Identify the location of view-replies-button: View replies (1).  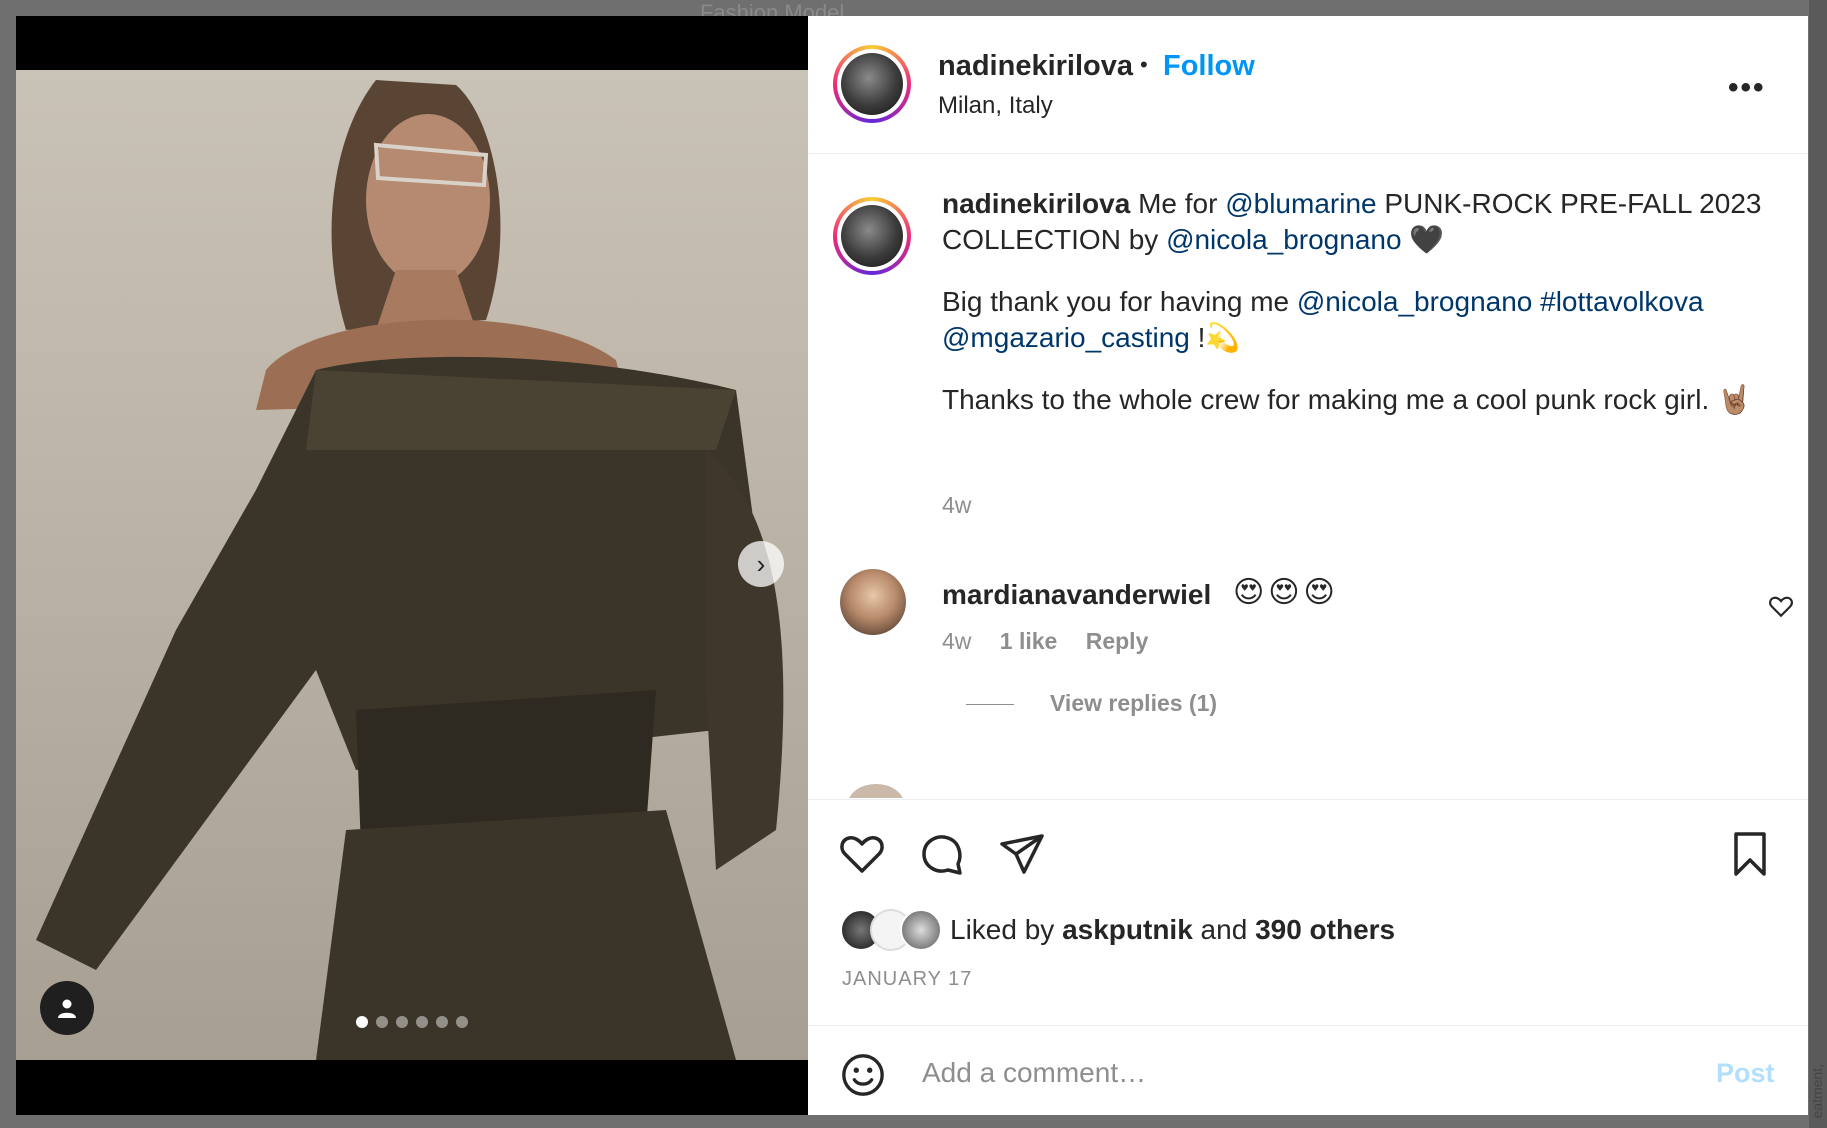
(1091, 703).